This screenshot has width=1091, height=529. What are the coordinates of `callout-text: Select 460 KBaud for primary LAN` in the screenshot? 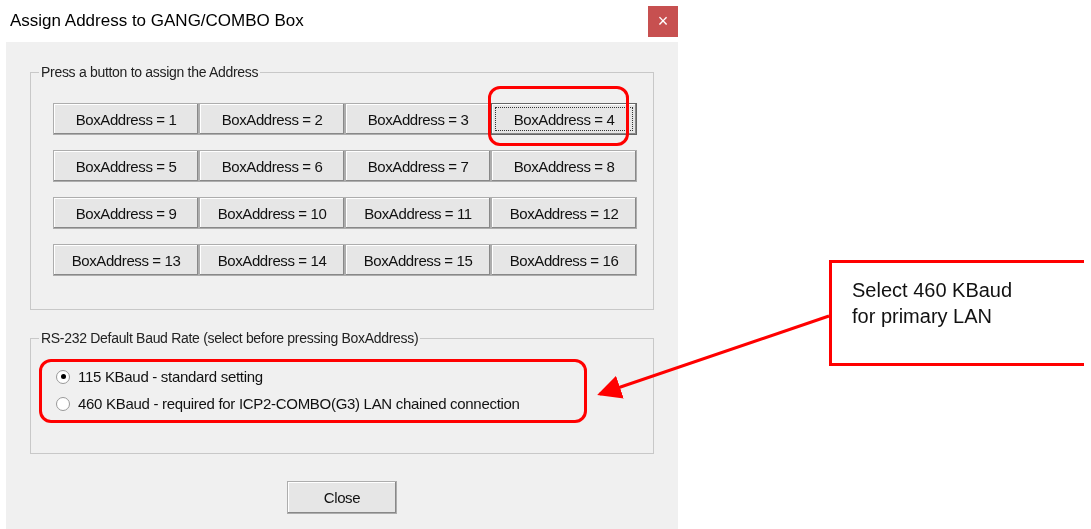 It's located at (933, 303).